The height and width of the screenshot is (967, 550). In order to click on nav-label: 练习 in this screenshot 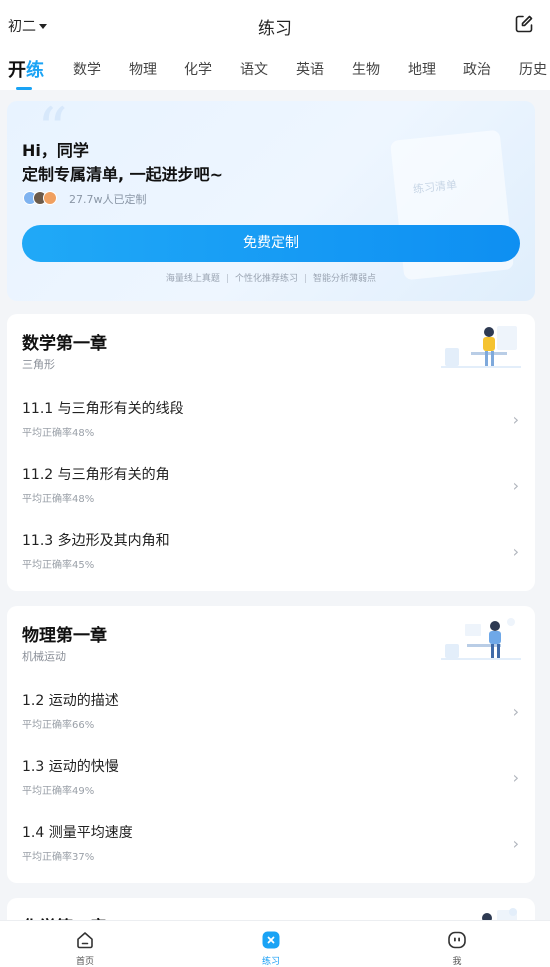, I will do `click(270, 962)`.